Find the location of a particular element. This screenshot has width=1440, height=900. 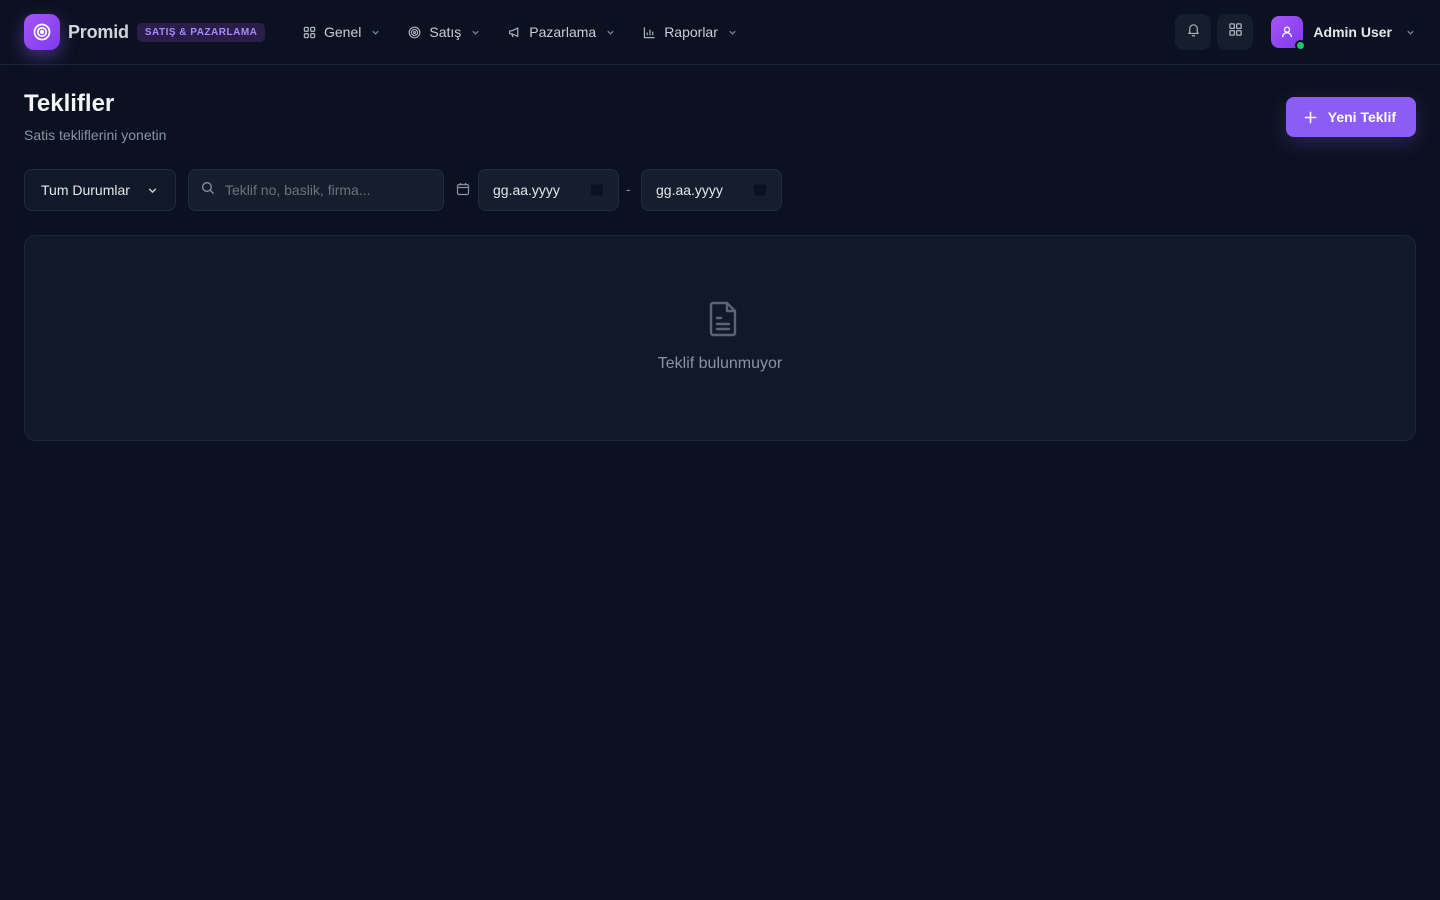

nav-item-satis: Satış is located at coordinates (444, 32).